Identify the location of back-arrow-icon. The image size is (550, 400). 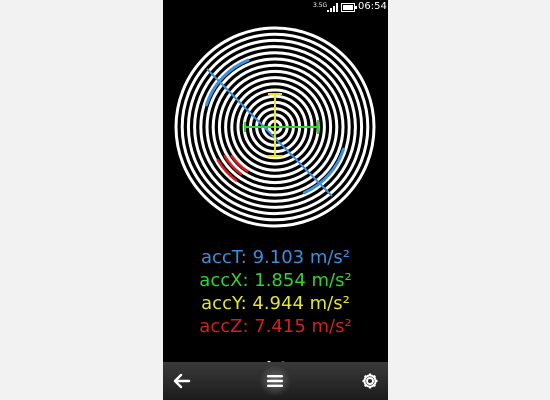
(182, 381).